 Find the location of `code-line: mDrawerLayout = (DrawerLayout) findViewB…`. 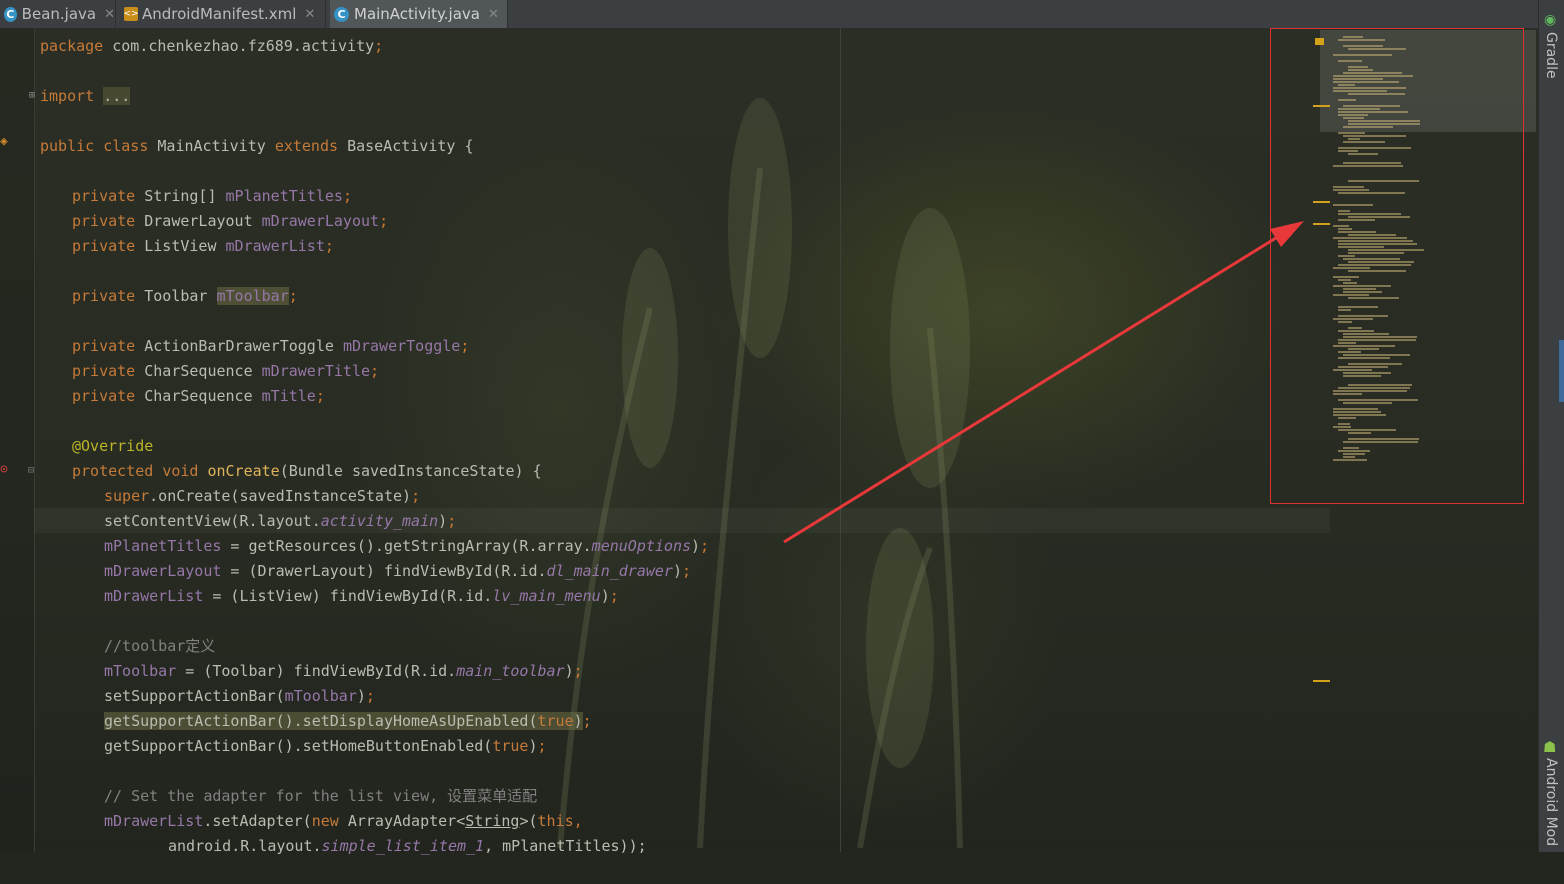

code-line: mDrawerLayout = (DrawerLayout) findViewB… is located at coordinates (398, 571).